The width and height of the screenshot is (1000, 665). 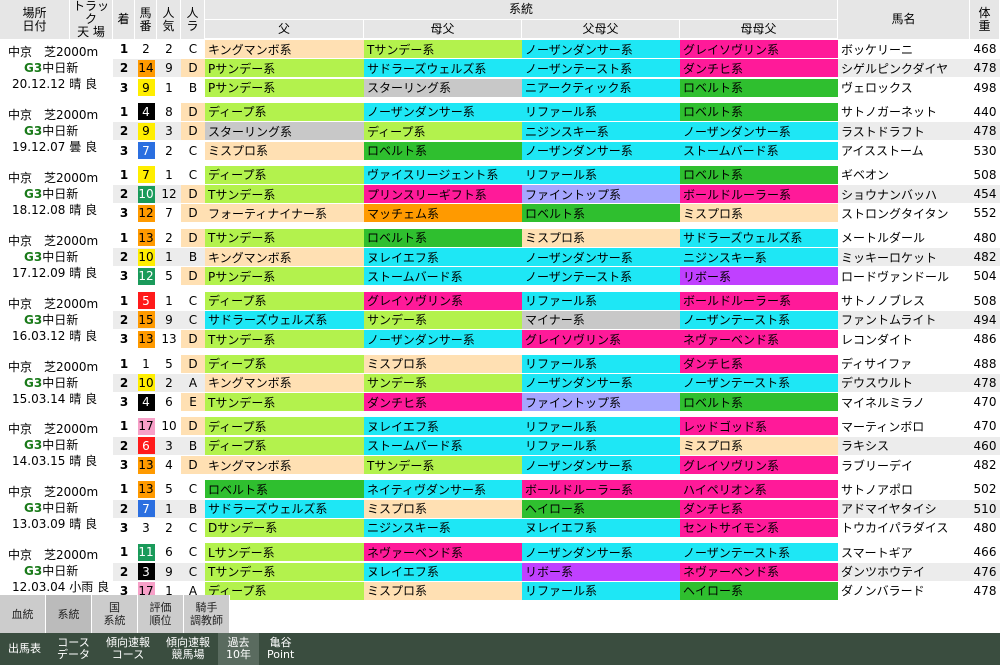 What do you see at coordinates (443, 553) in the screenshot?
I see `dam-sire-cell: ネヴァーベンド系` at bounding box center [443, 553].